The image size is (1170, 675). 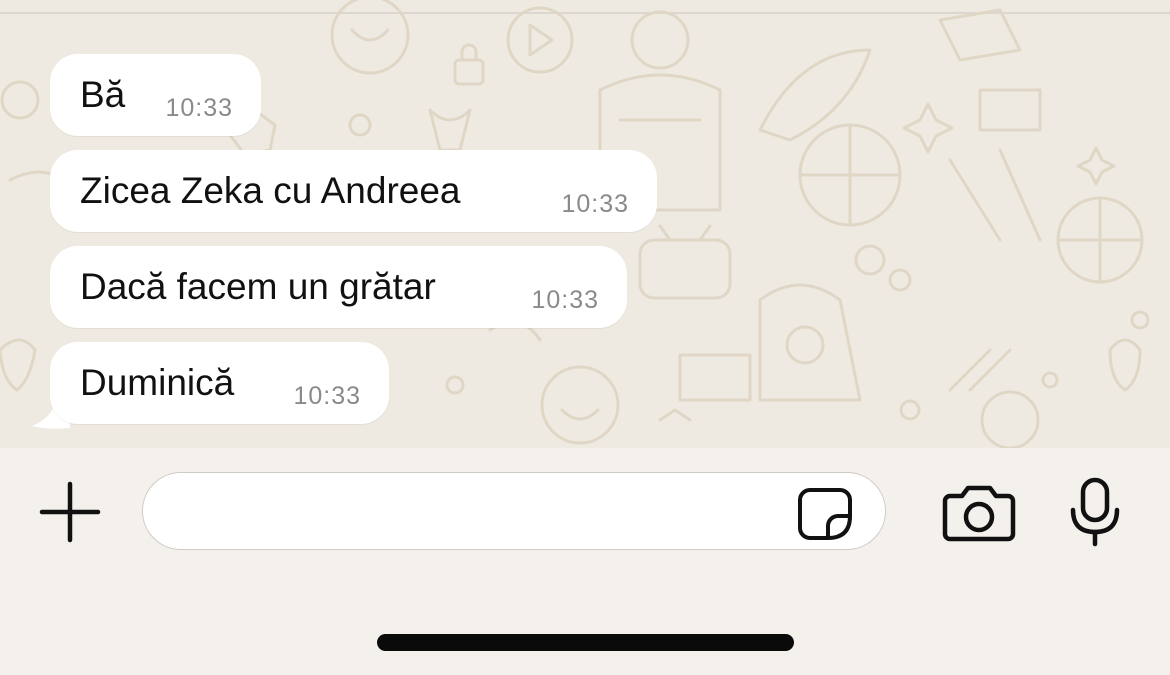 I want to click on message-input, so click(x=514, y=511).